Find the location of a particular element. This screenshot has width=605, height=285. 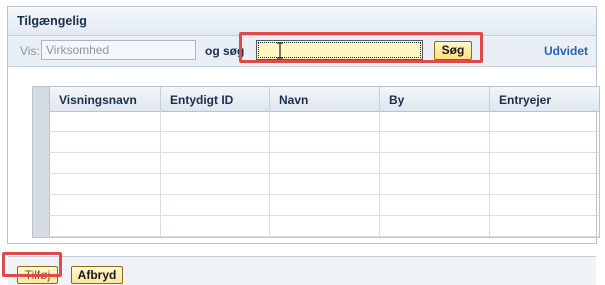

search-highlight-box is located at coordinates (361, 47).